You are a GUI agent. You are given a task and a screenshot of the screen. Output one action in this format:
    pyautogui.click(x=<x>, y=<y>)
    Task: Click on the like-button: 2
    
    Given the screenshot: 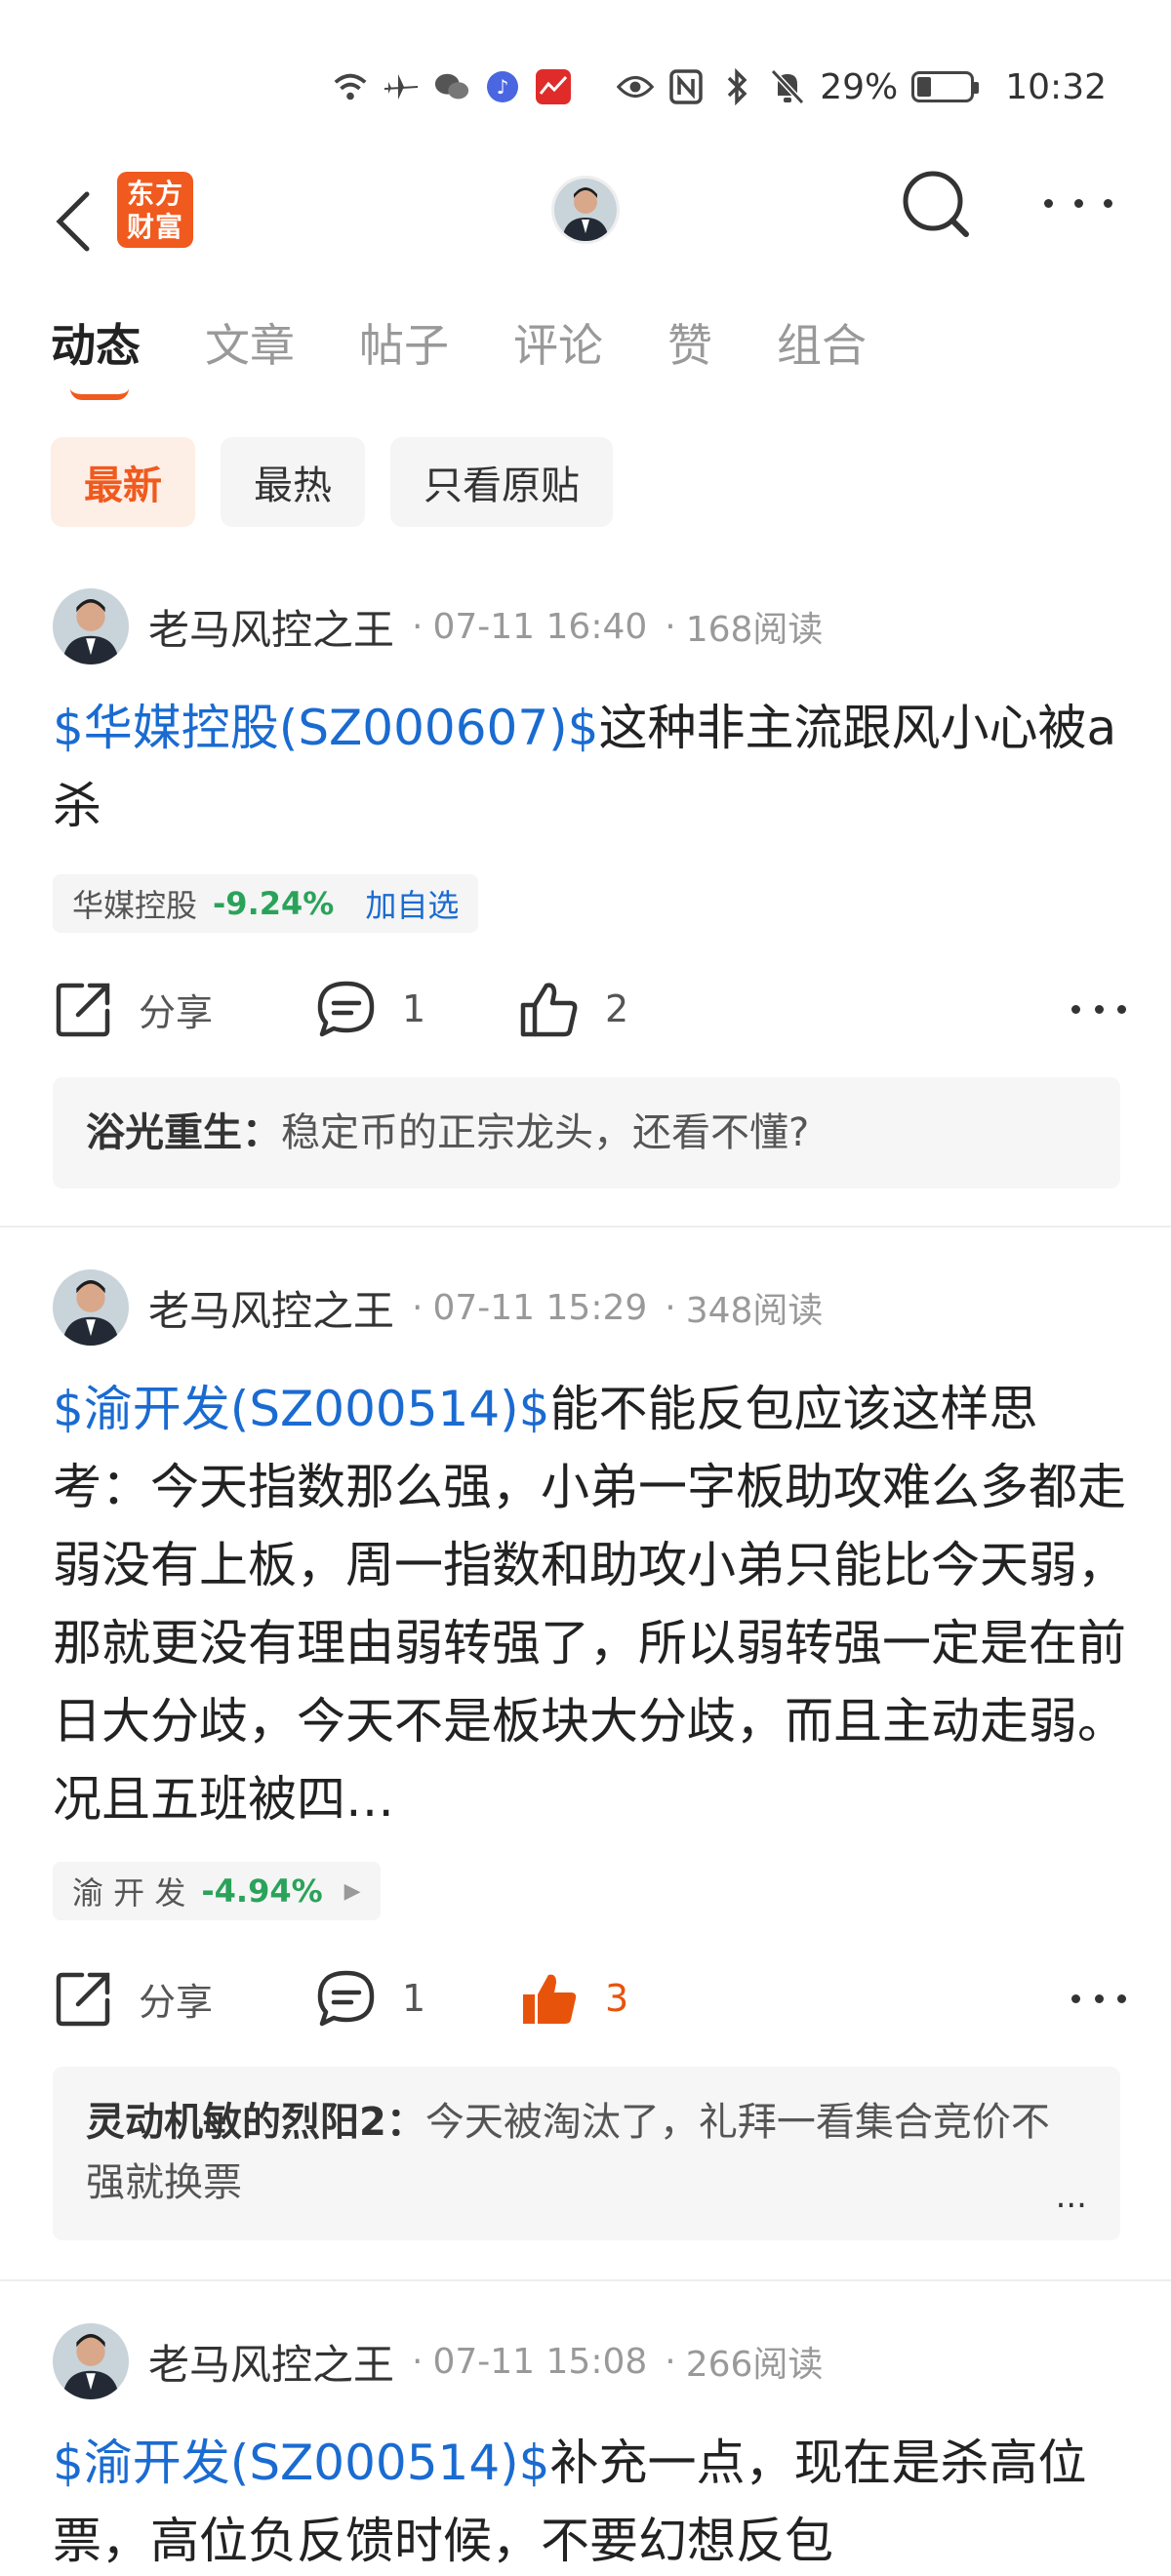 What is the action you would take?
    pyautogui.click(x=573, y=1009)
    